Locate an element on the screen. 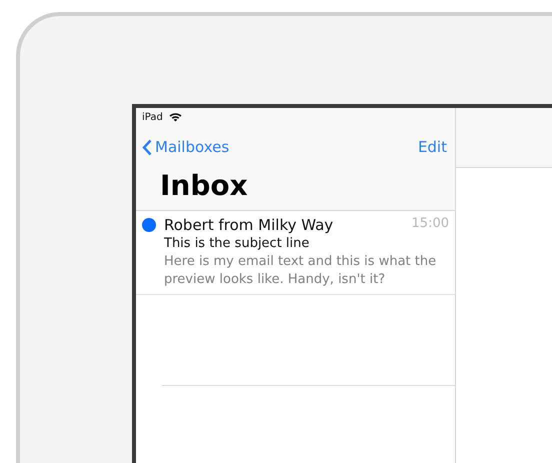  sender-name: Robert from Milky Way is located at coordinates (249, 225).